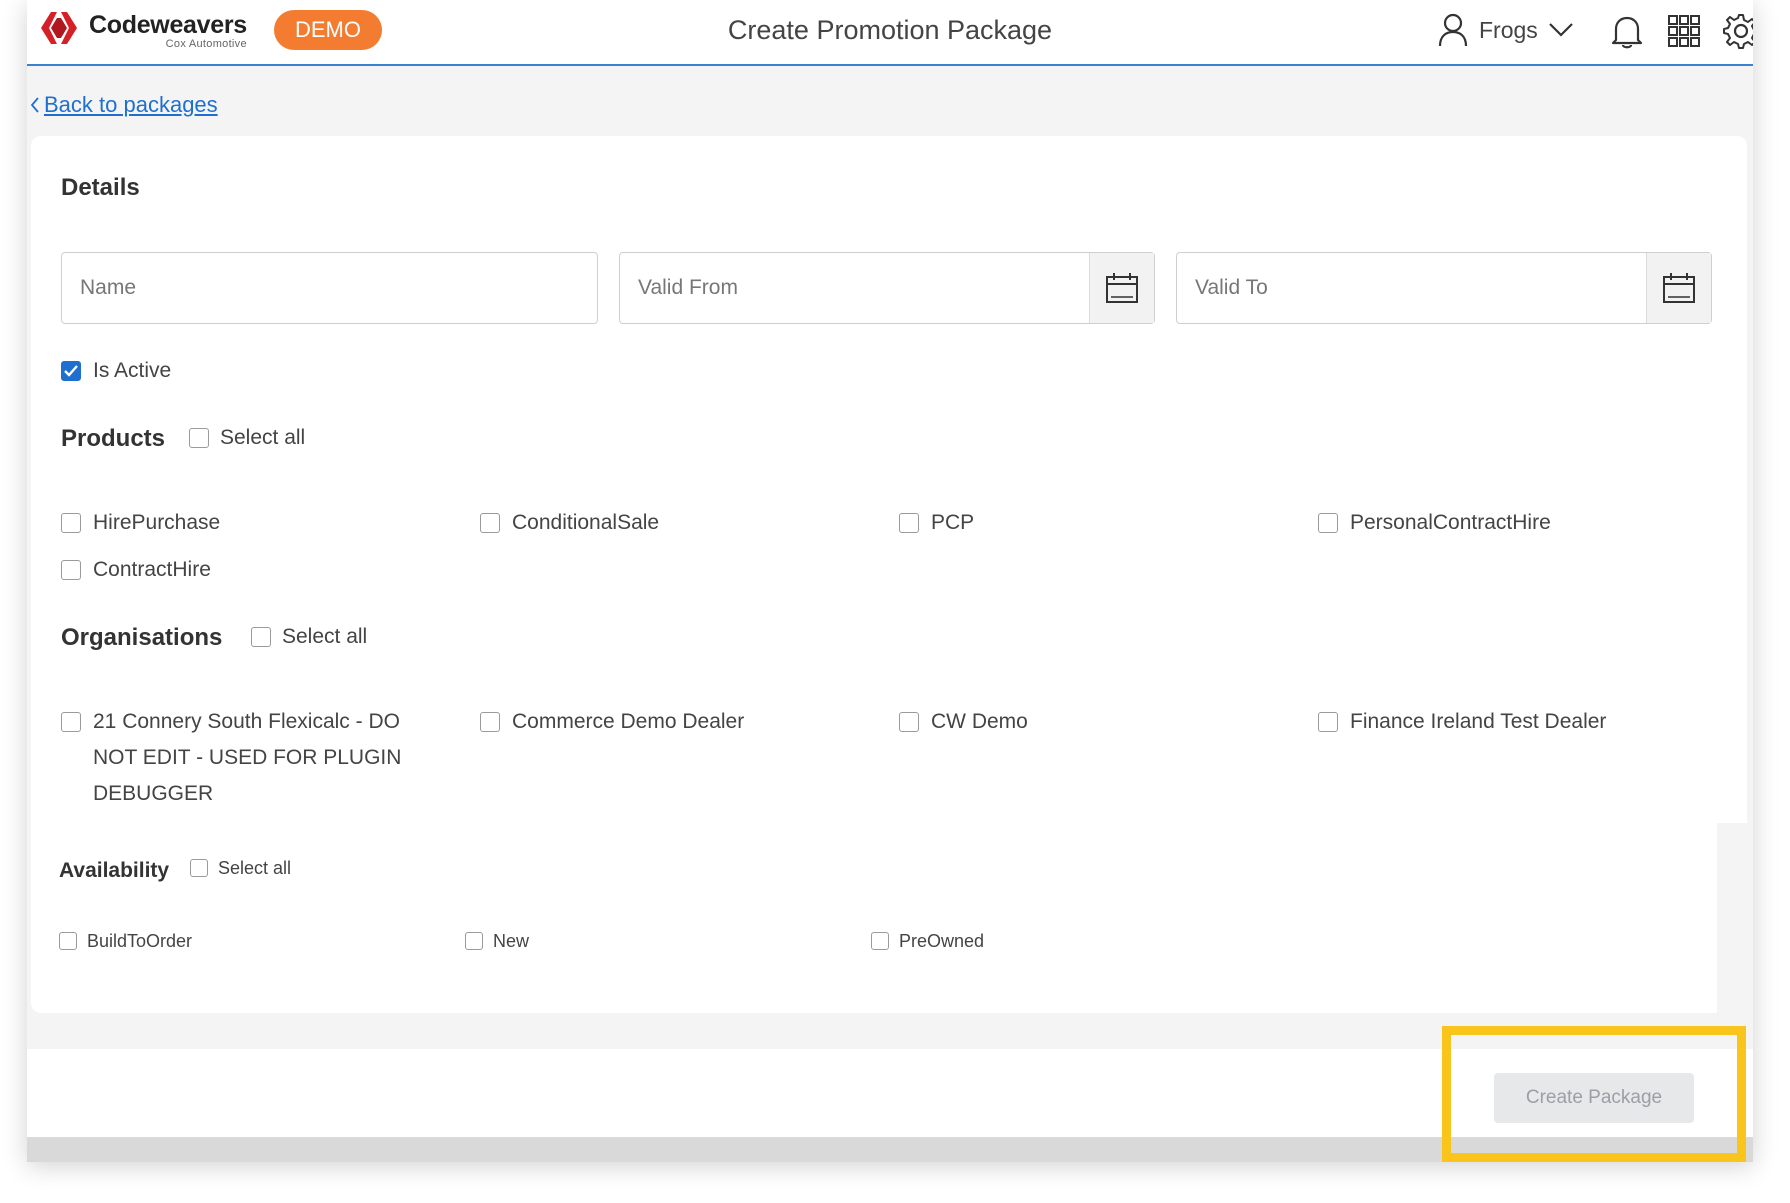 The image size is (1790, 1203). I want to click on availability-label: New, so click(511, 941).